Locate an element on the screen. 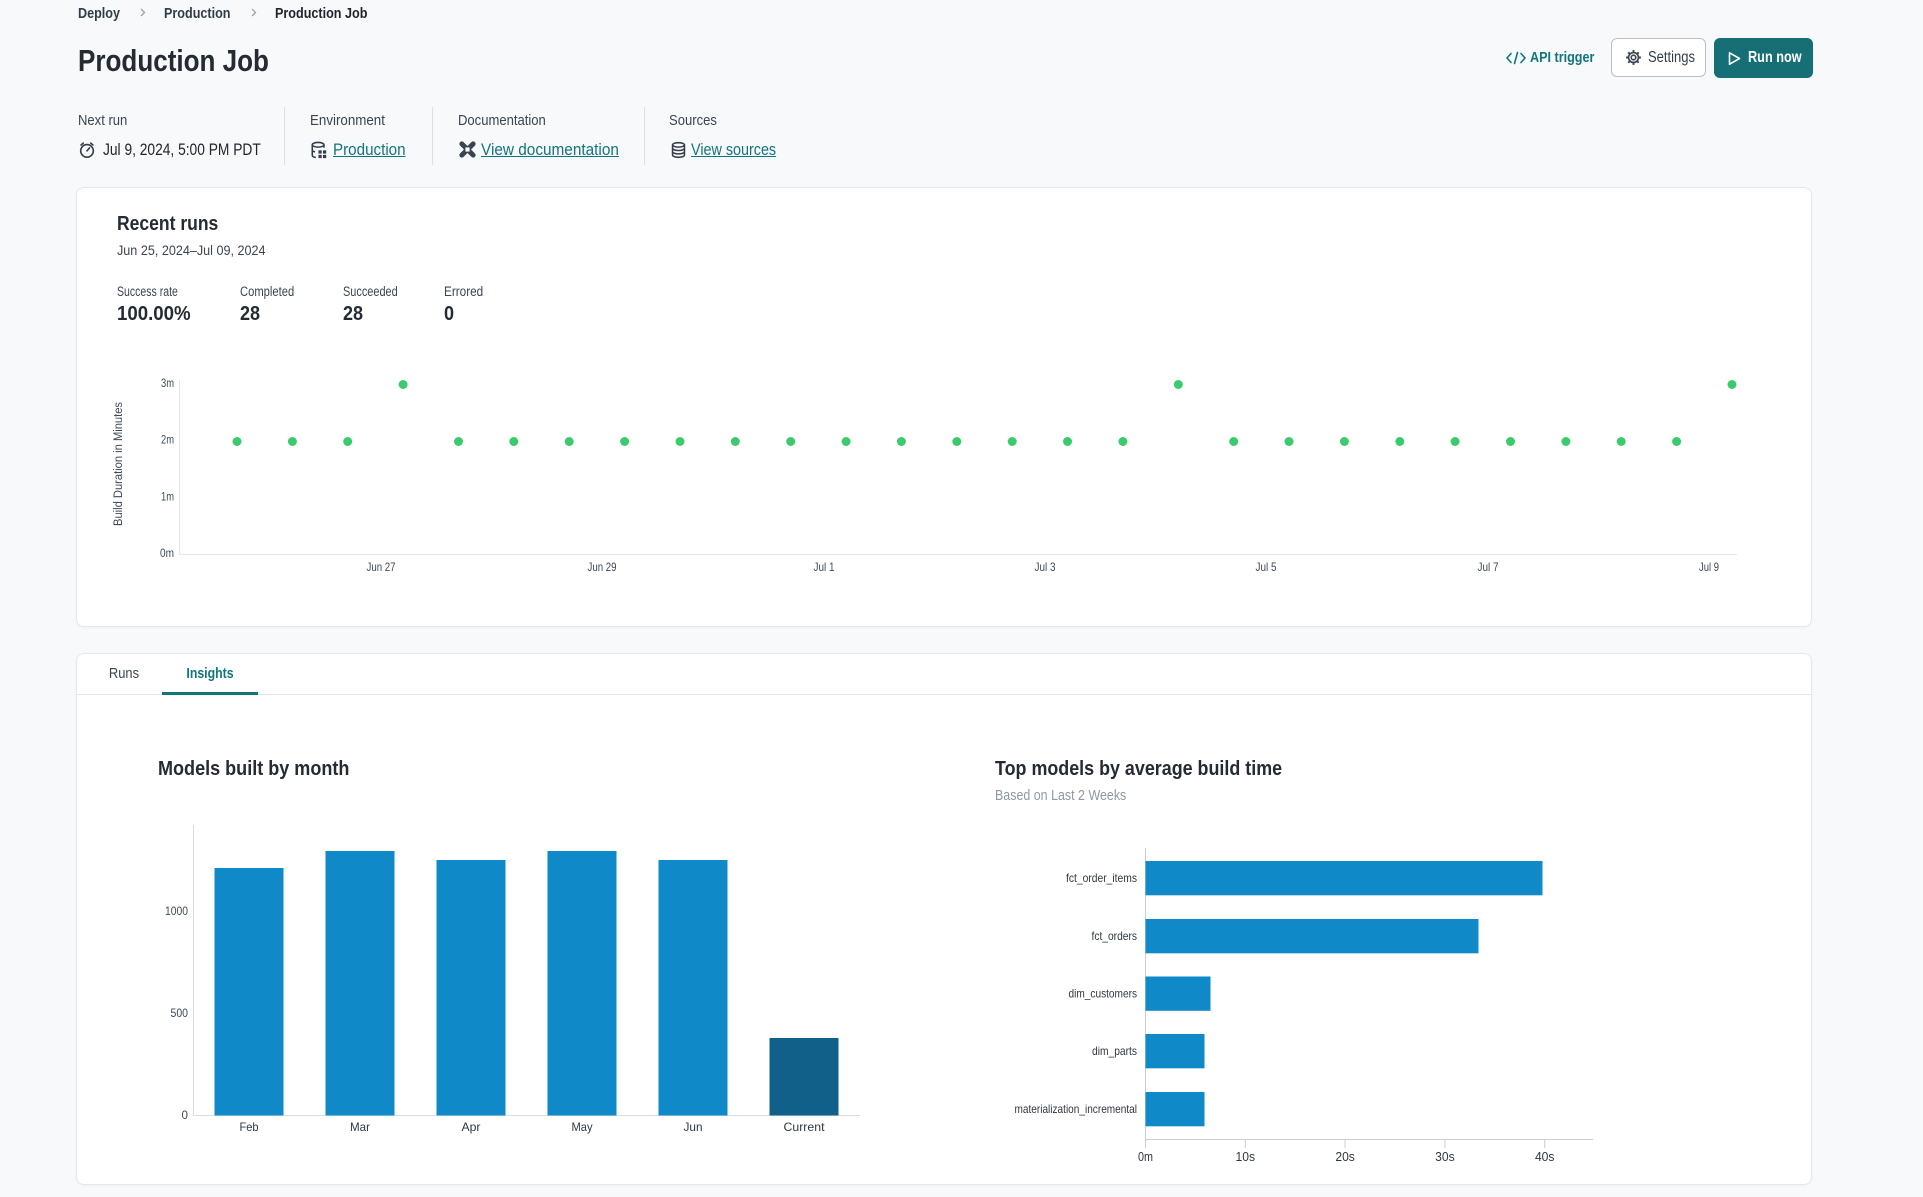  svg-text: Jun is located at coordinates (693, 1127).